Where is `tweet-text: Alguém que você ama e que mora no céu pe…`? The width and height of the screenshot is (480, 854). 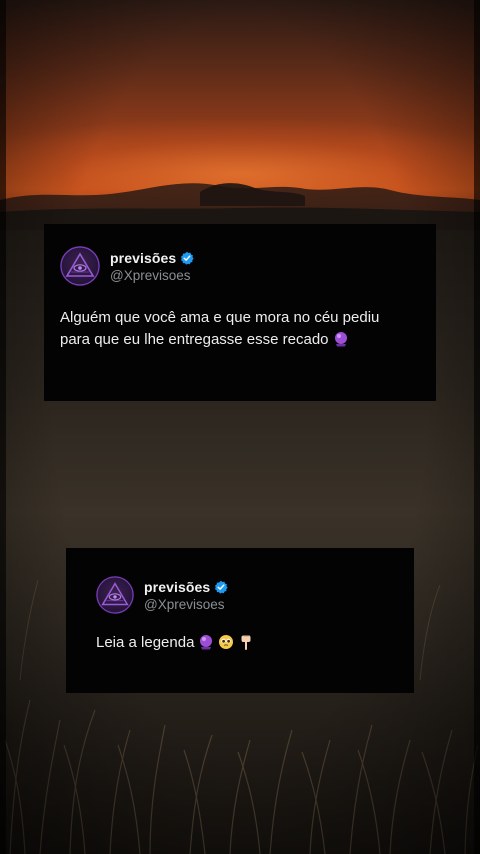 tweet-text: Alguém que você ama e que mora no céu pe… is located at coordinates (241, 329).